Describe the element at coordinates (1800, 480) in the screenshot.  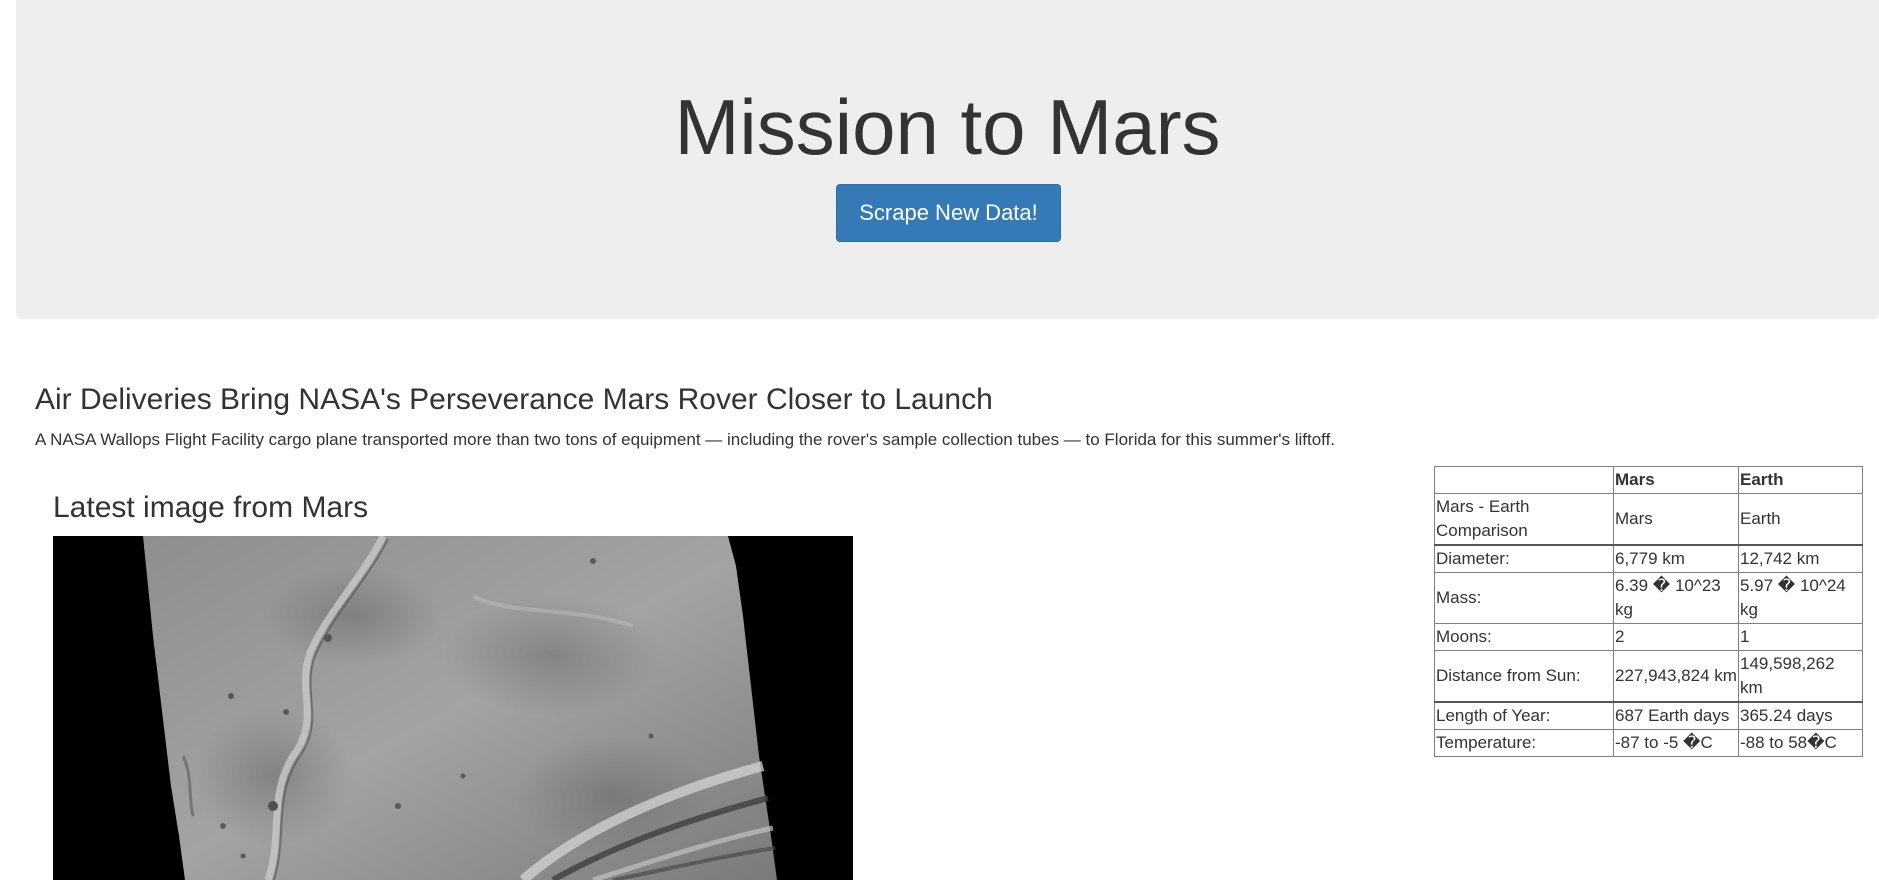
I see `table-header-cell: Earth` at that location.